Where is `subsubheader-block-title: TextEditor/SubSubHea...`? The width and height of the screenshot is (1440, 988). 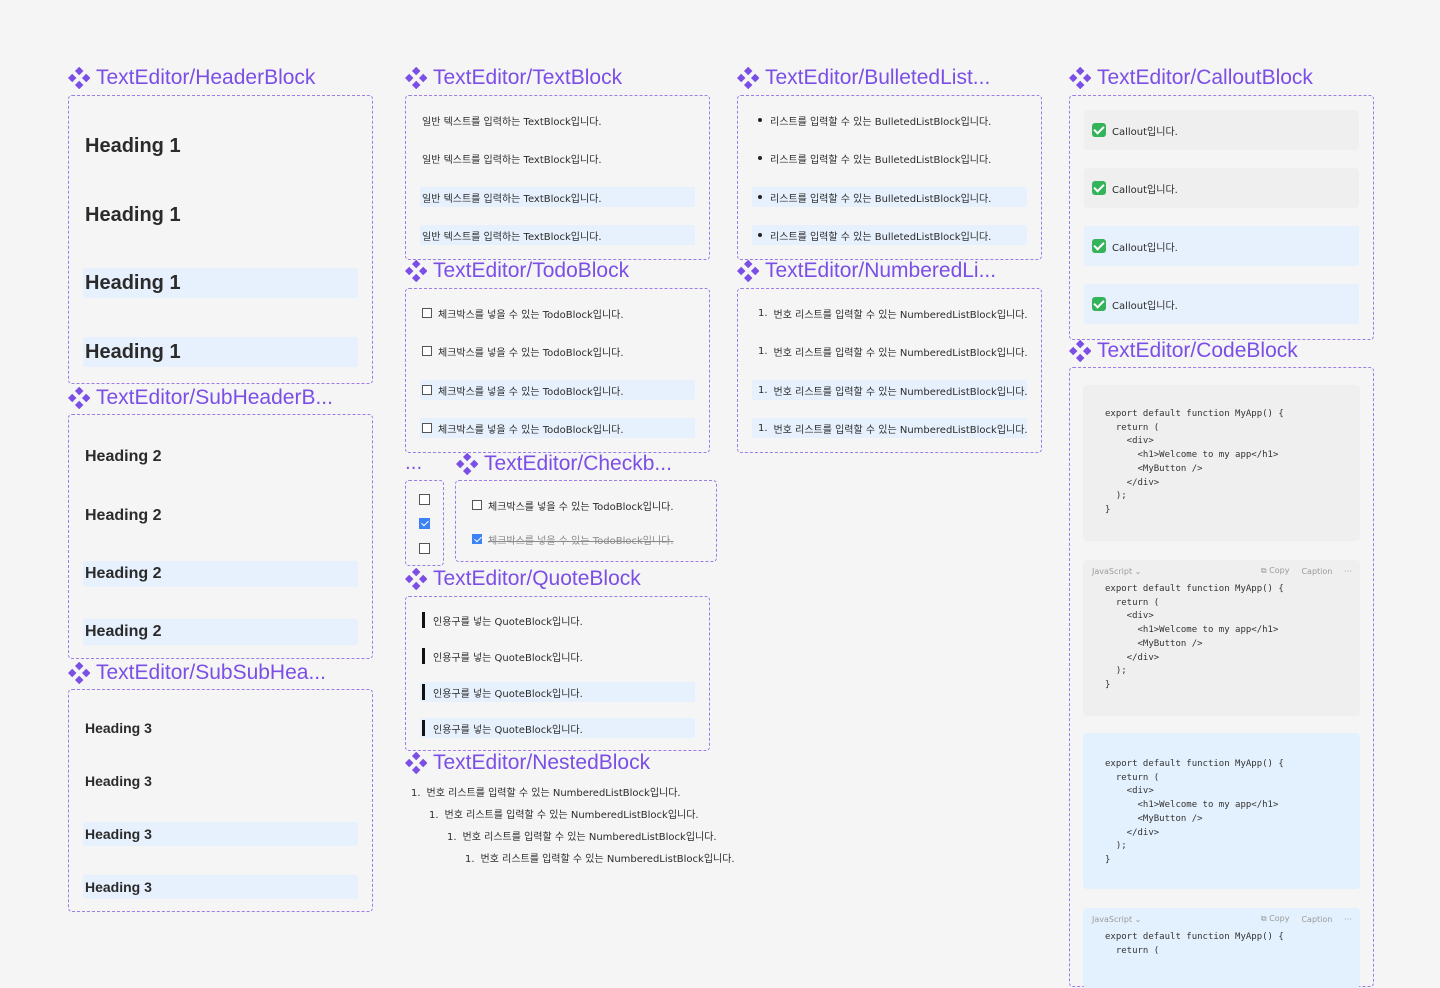 subsubheader-block-title: TextEditor/SubSubHea... is located at coordinates (218, 673).